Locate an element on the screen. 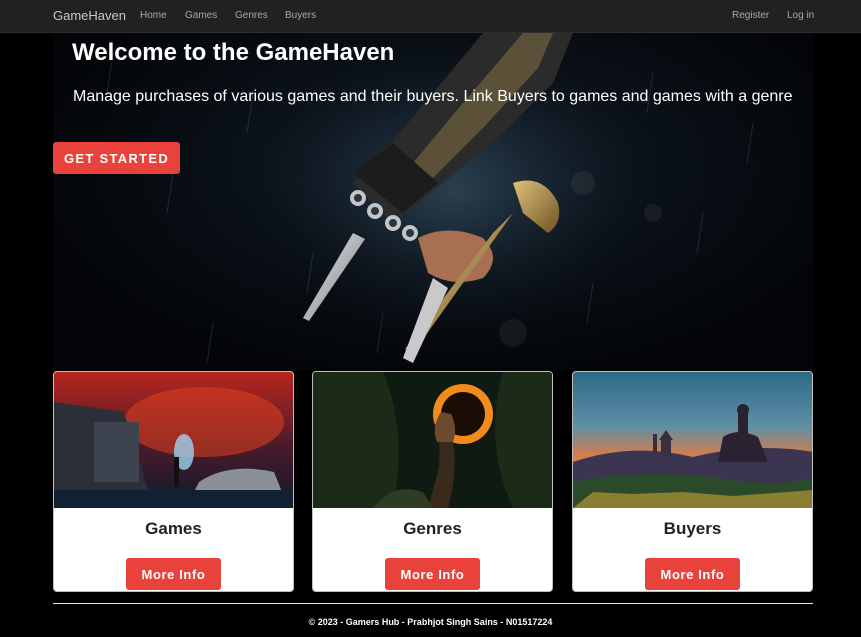 The height and width of the screenshot is (637, 861). buyers-card: Buyers More Info is located at coordinates (692, 481).